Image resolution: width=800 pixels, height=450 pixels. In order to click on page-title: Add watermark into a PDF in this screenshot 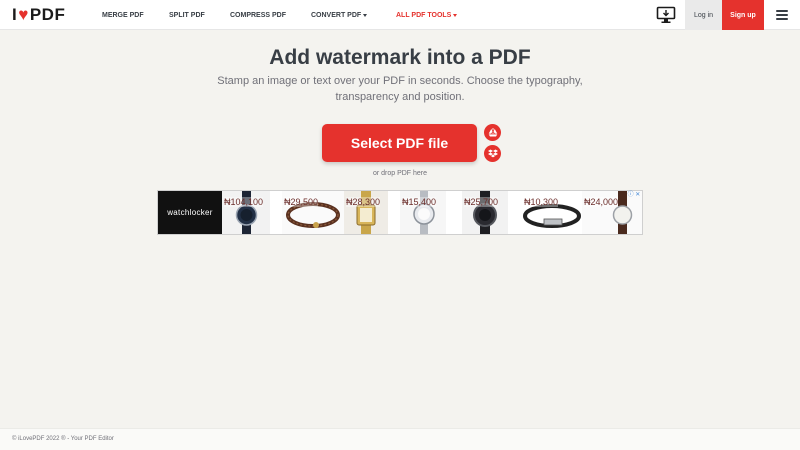, I will do `click(400, 57)`.